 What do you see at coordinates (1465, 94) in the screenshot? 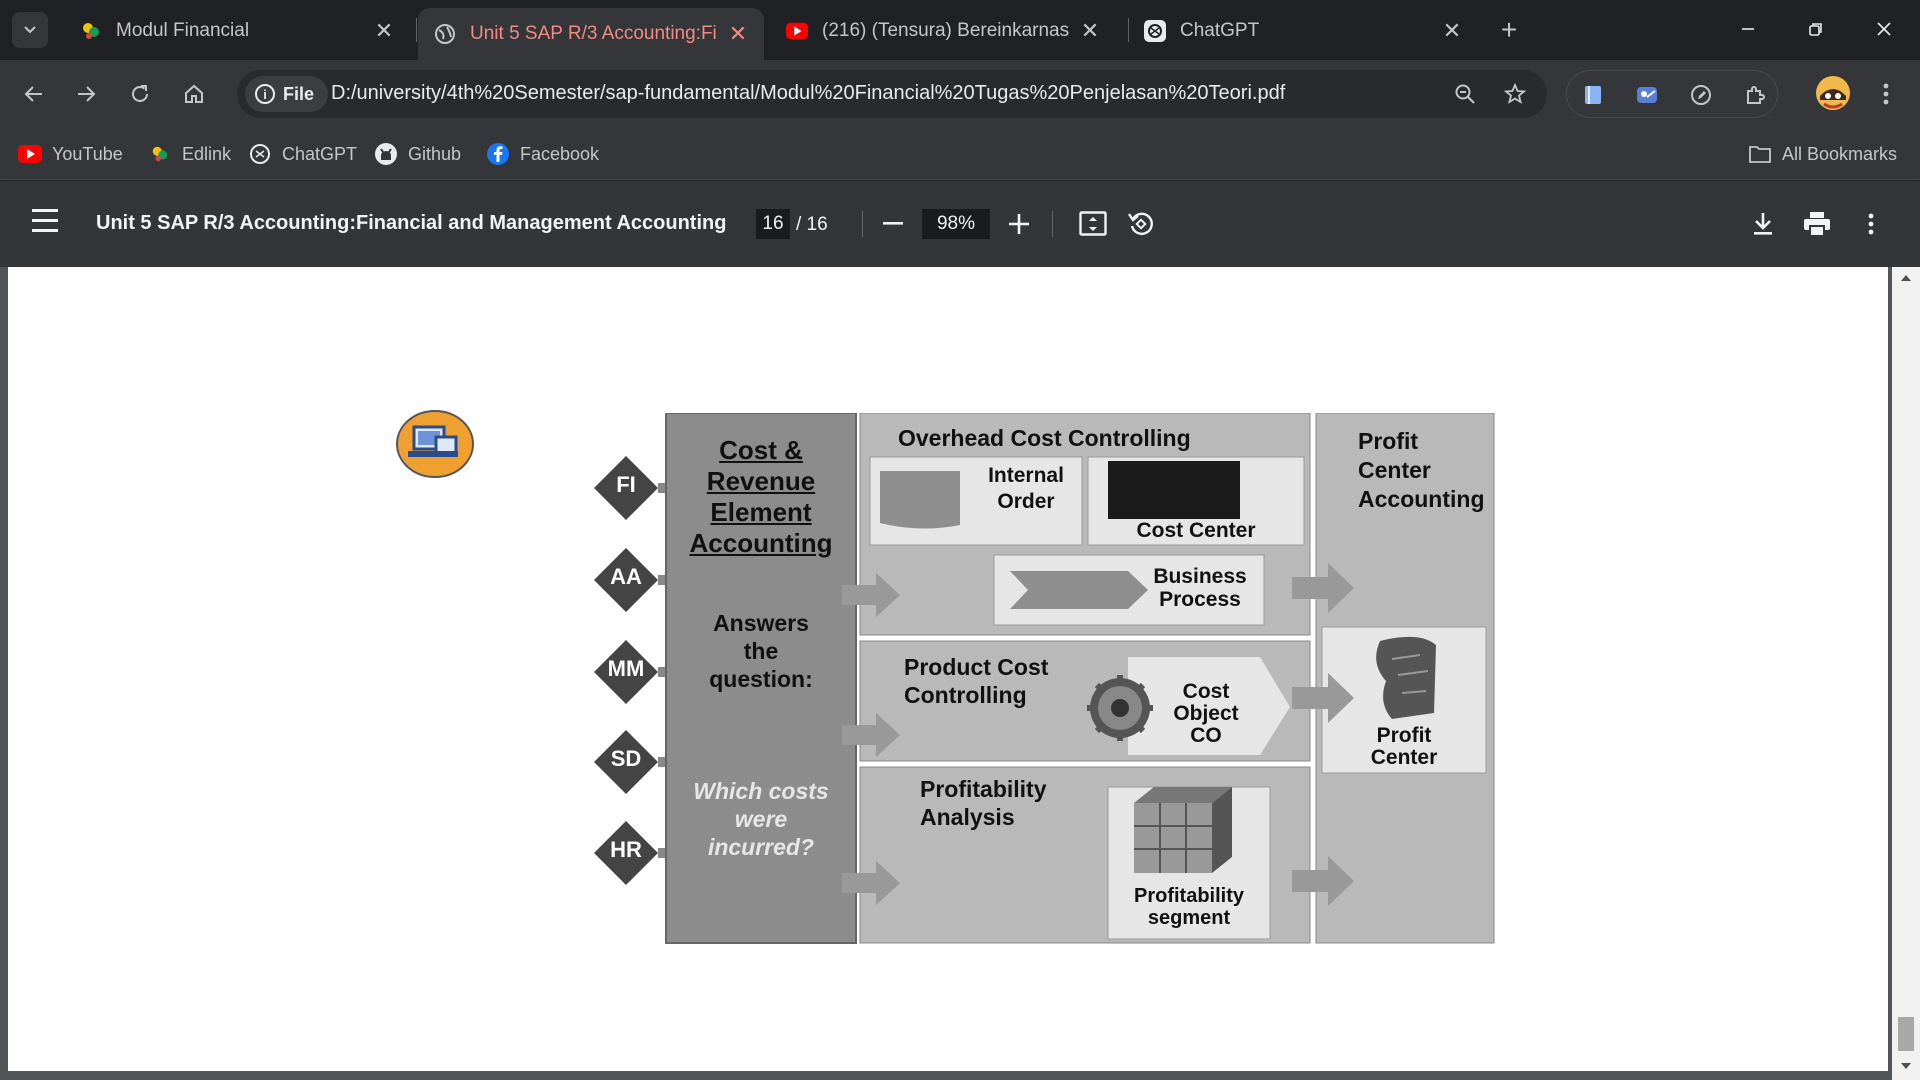
I see `zoom-page-icon` at bounding box center [1465, 94].